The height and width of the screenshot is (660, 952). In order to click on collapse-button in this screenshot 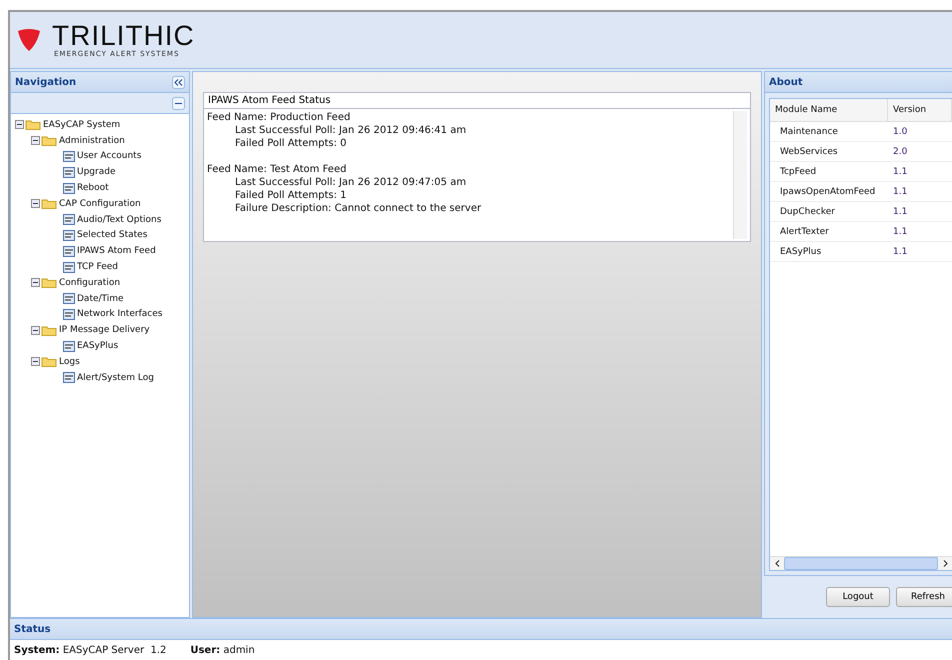, I will do `click(178, 82)`.